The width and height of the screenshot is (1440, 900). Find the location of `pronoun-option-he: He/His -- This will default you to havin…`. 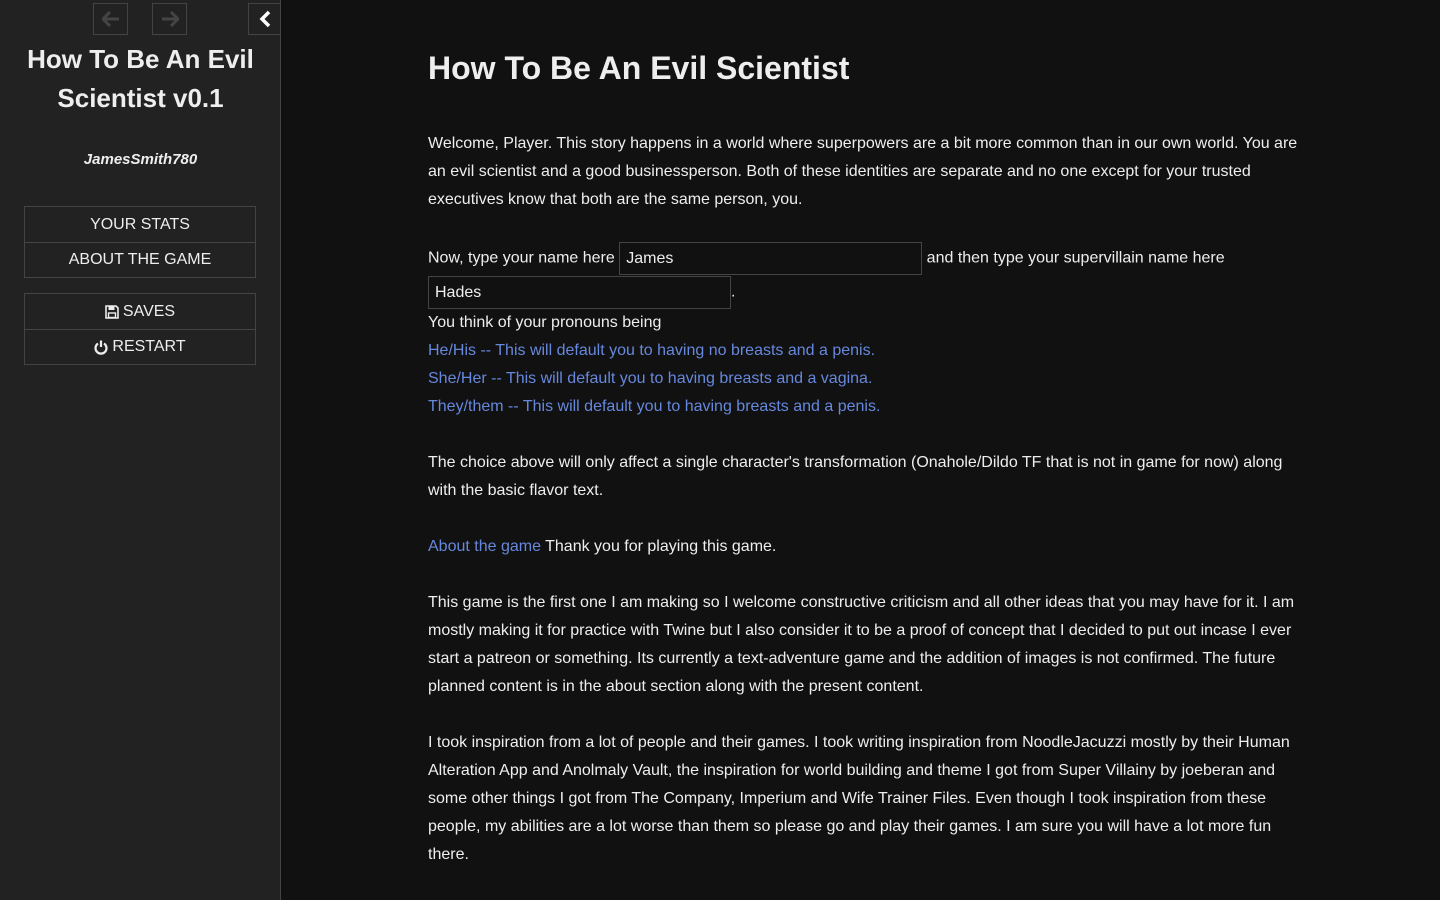

pronoun-option-he: He/His -- This will default you to havin… is located at coordinates (651, 350).